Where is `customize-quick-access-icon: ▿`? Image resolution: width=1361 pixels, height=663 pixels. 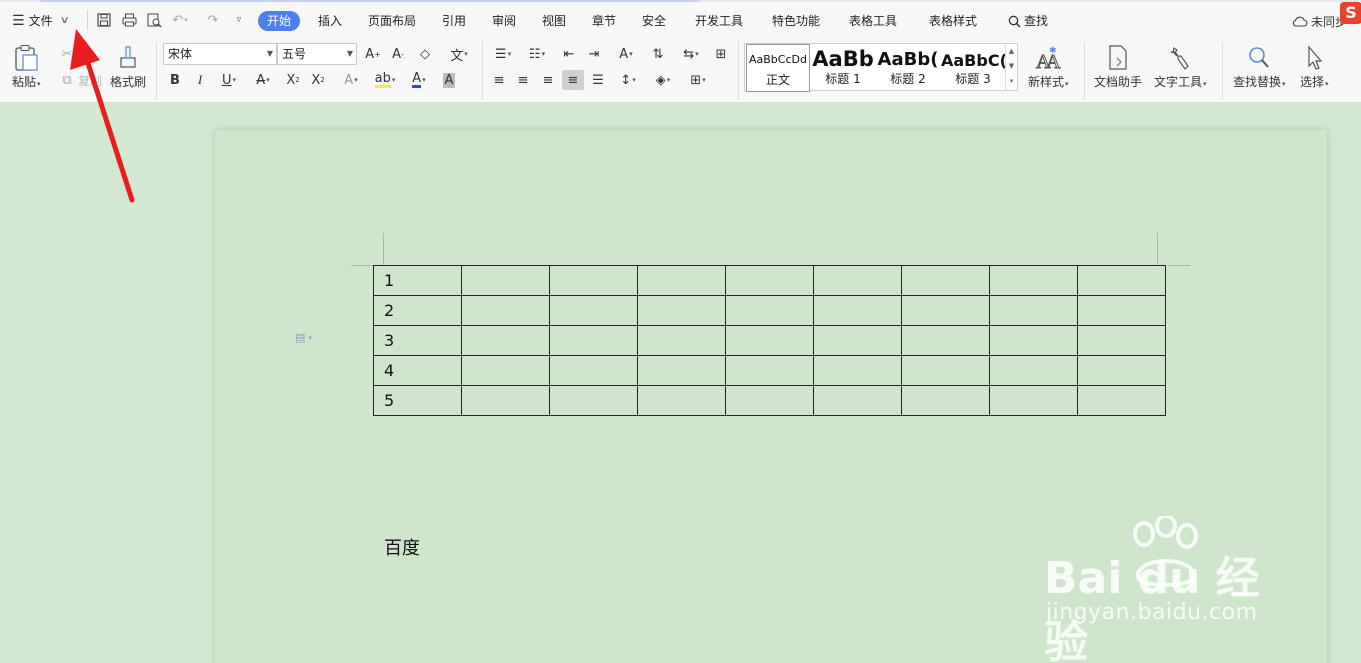 customize-quick-access-icon: ▿ is located at coordinates (239, 20).